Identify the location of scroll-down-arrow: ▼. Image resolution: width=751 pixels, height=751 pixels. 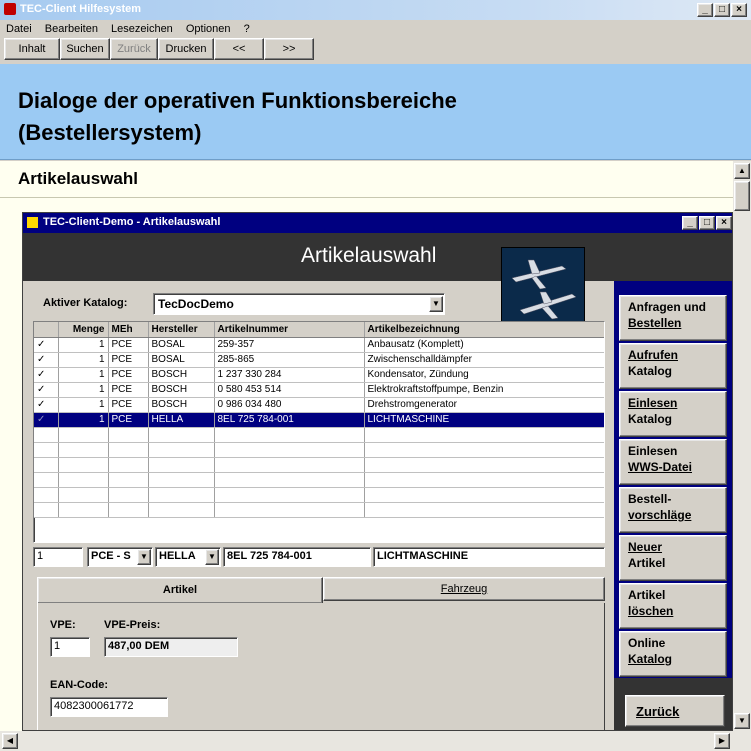
(742, 721).